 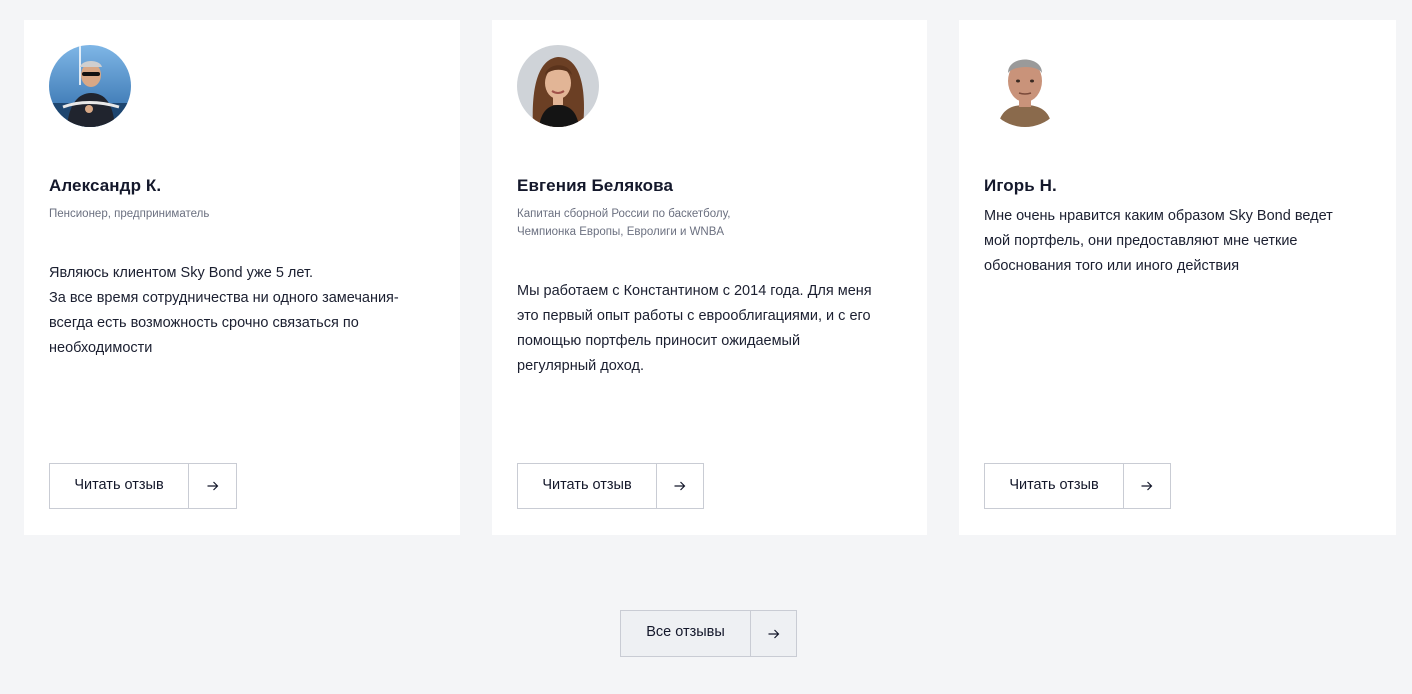 I want to click on portrait-photo-man-icon, so click(x=1025, y=86).